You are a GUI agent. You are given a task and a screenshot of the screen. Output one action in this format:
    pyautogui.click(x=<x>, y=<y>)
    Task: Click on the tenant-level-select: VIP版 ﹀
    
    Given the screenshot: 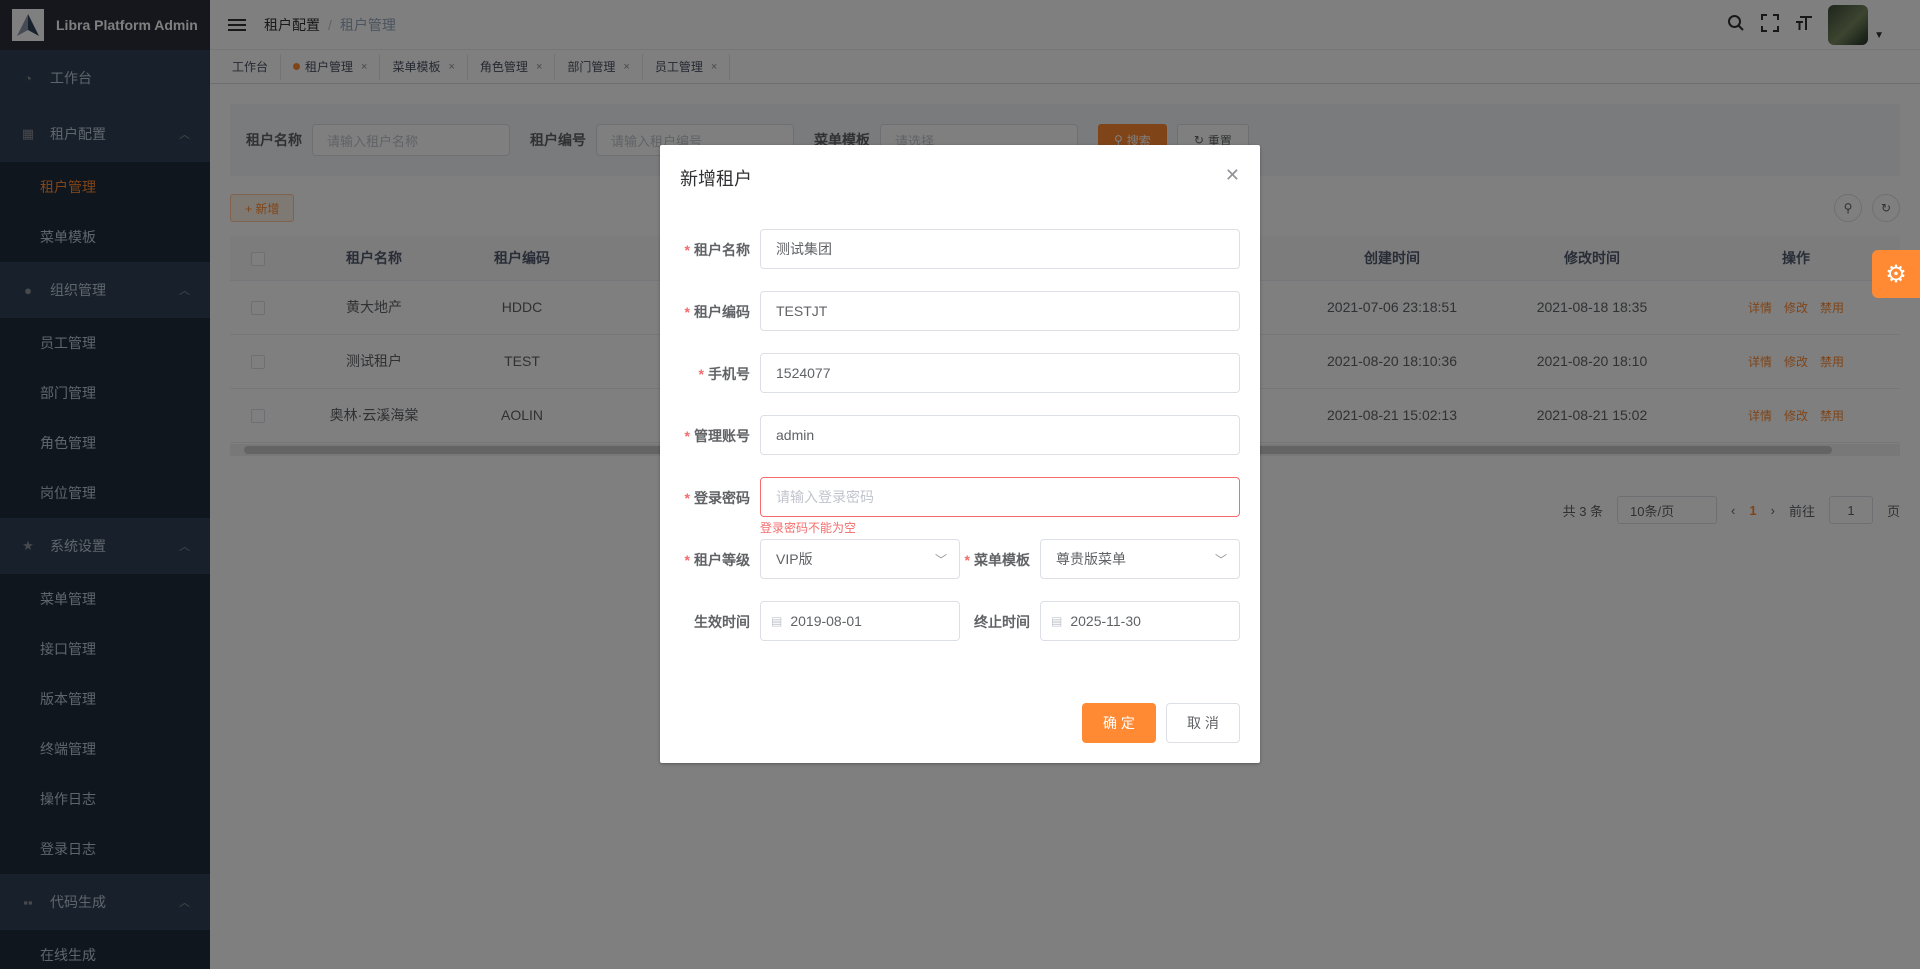 What is the action you would take?
    pyautogui.click(x=860, y=559)
    